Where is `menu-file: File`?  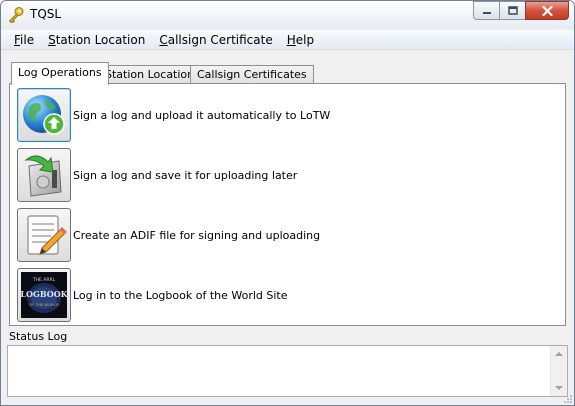
menu-file: File is located at coordinates (24, 40).